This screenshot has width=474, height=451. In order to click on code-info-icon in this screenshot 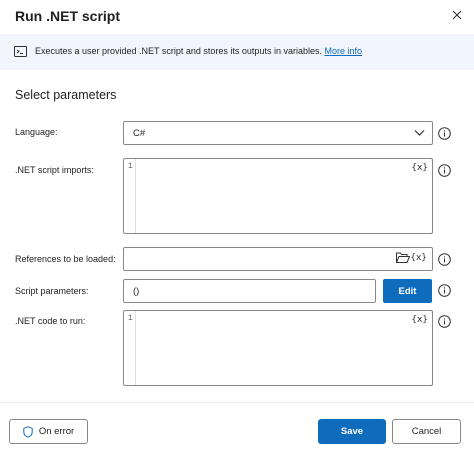, I will do `click(444, 321)`.